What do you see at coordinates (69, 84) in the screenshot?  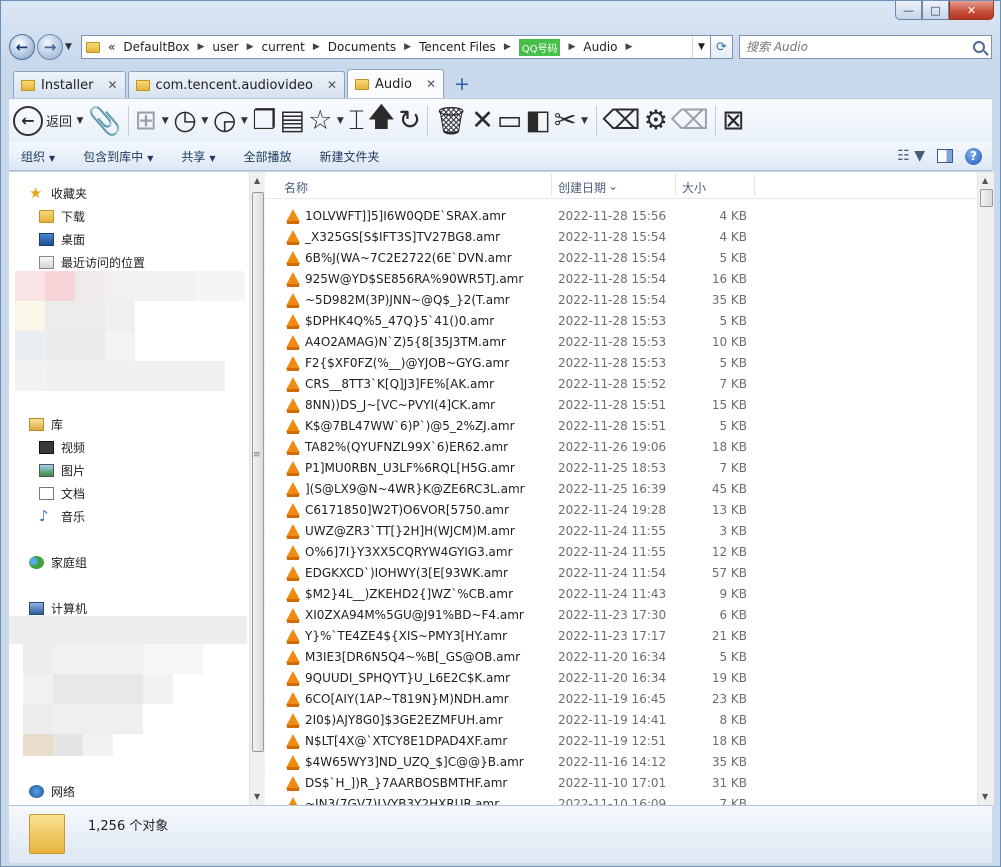 I see `tab-installer: Installer ✕` at bounding box center [69, 84].